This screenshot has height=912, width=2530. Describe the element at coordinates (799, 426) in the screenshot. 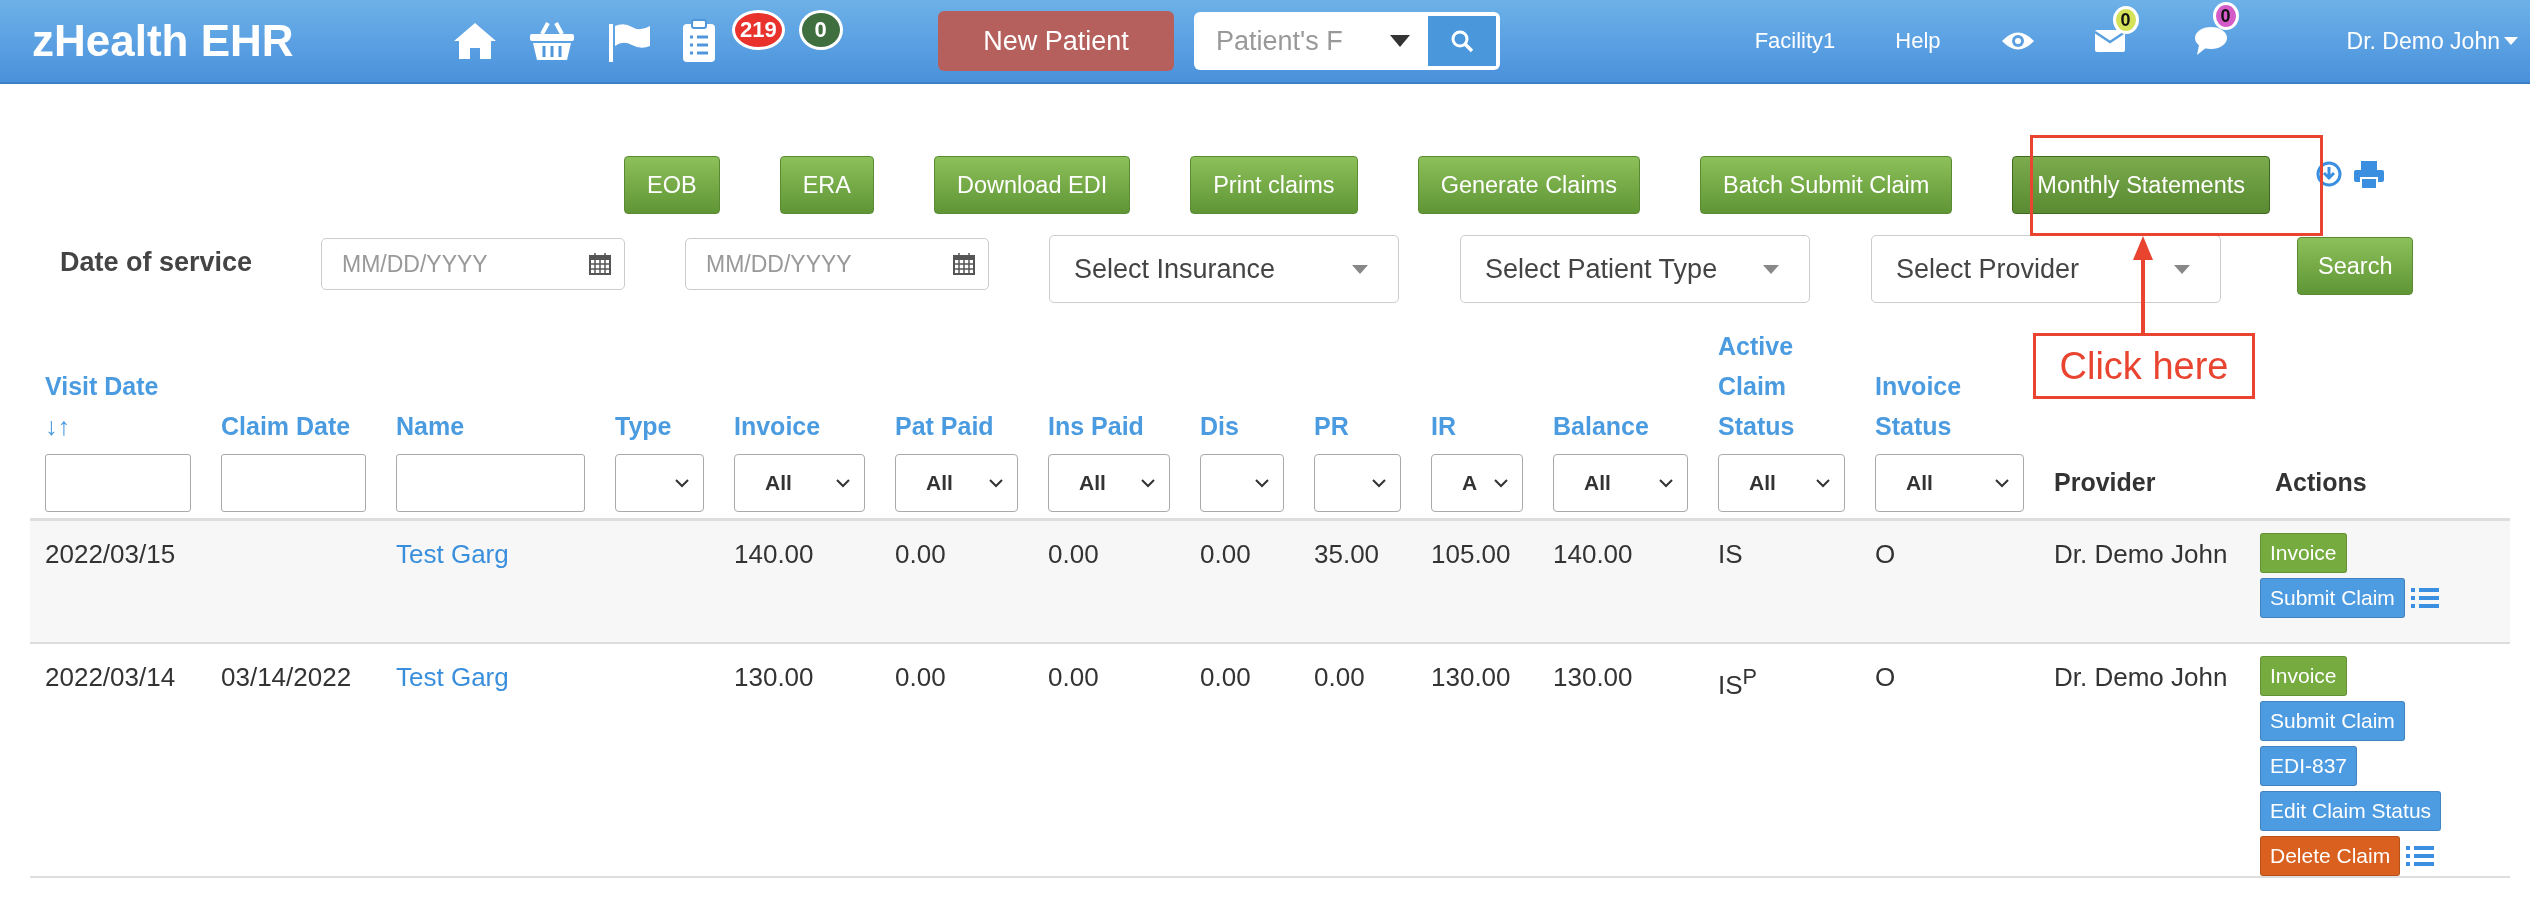

I see `sortable-column-header: Invoice` at that location.